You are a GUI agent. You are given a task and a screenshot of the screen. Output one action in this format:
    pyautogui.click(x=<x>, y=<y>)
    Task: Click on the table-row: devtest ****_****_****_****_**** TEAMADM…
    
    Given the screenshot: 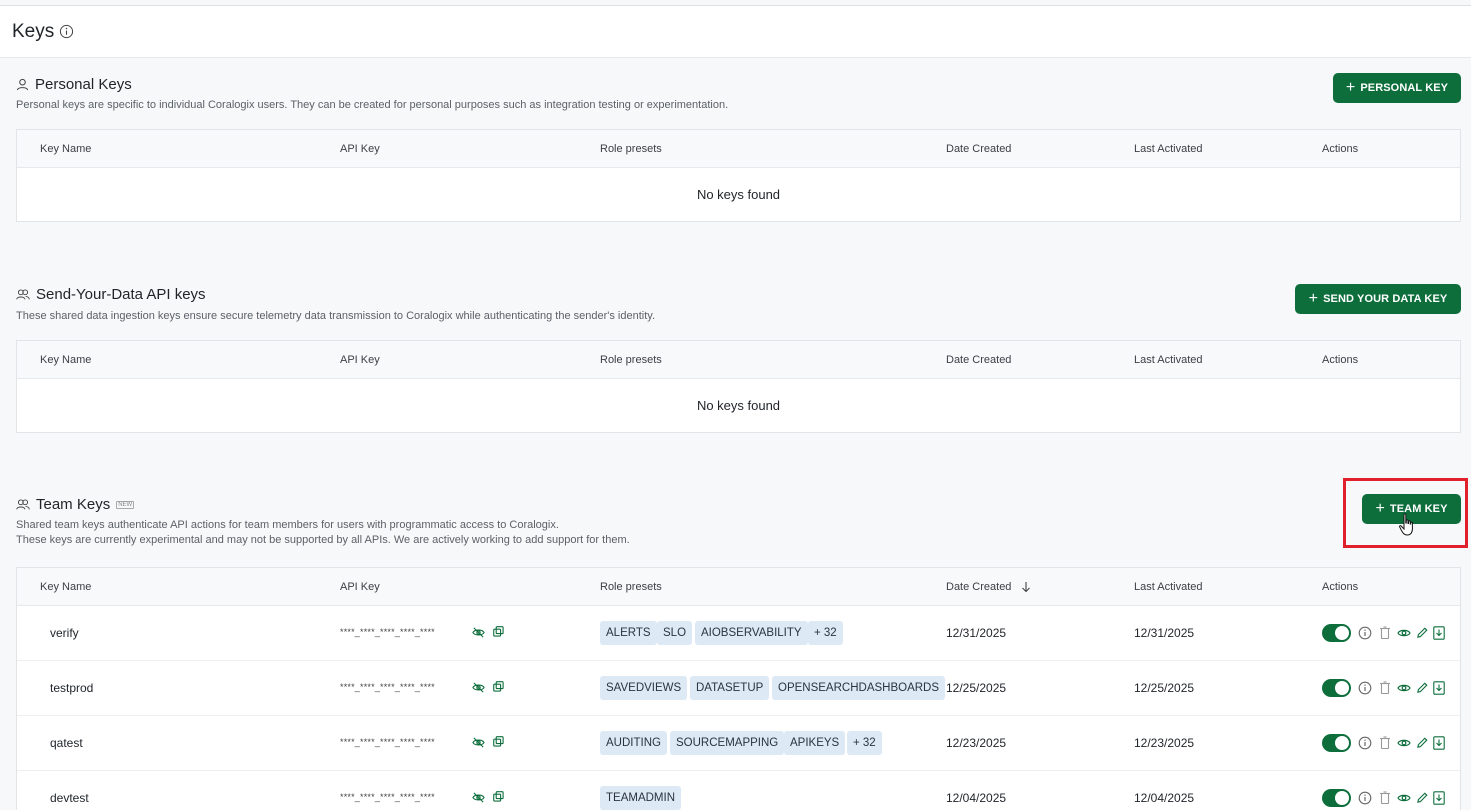 What is the action you would take?
    pyautogui.click(x=738, y=790)
    